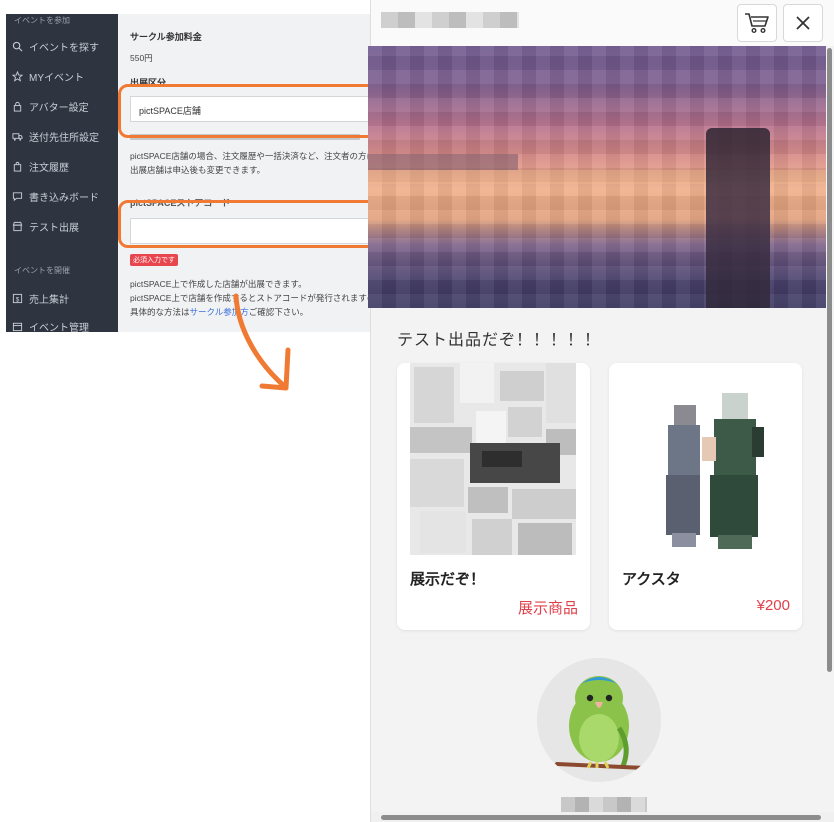  I want to click on required-badge: 必須入力です, so click(154, 260).